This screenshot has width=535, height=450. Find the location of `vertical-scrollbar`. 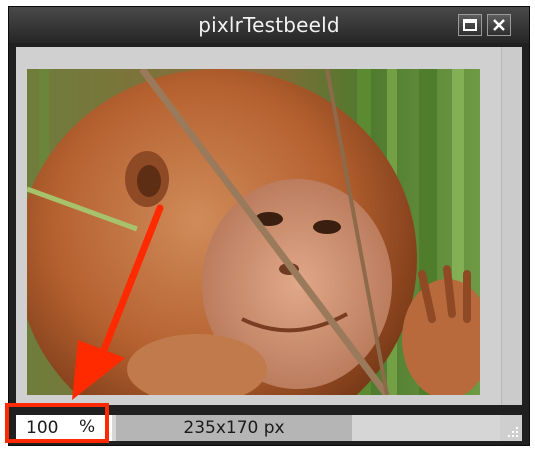

vertical-scrollbar is located at coordinates (511, 226).